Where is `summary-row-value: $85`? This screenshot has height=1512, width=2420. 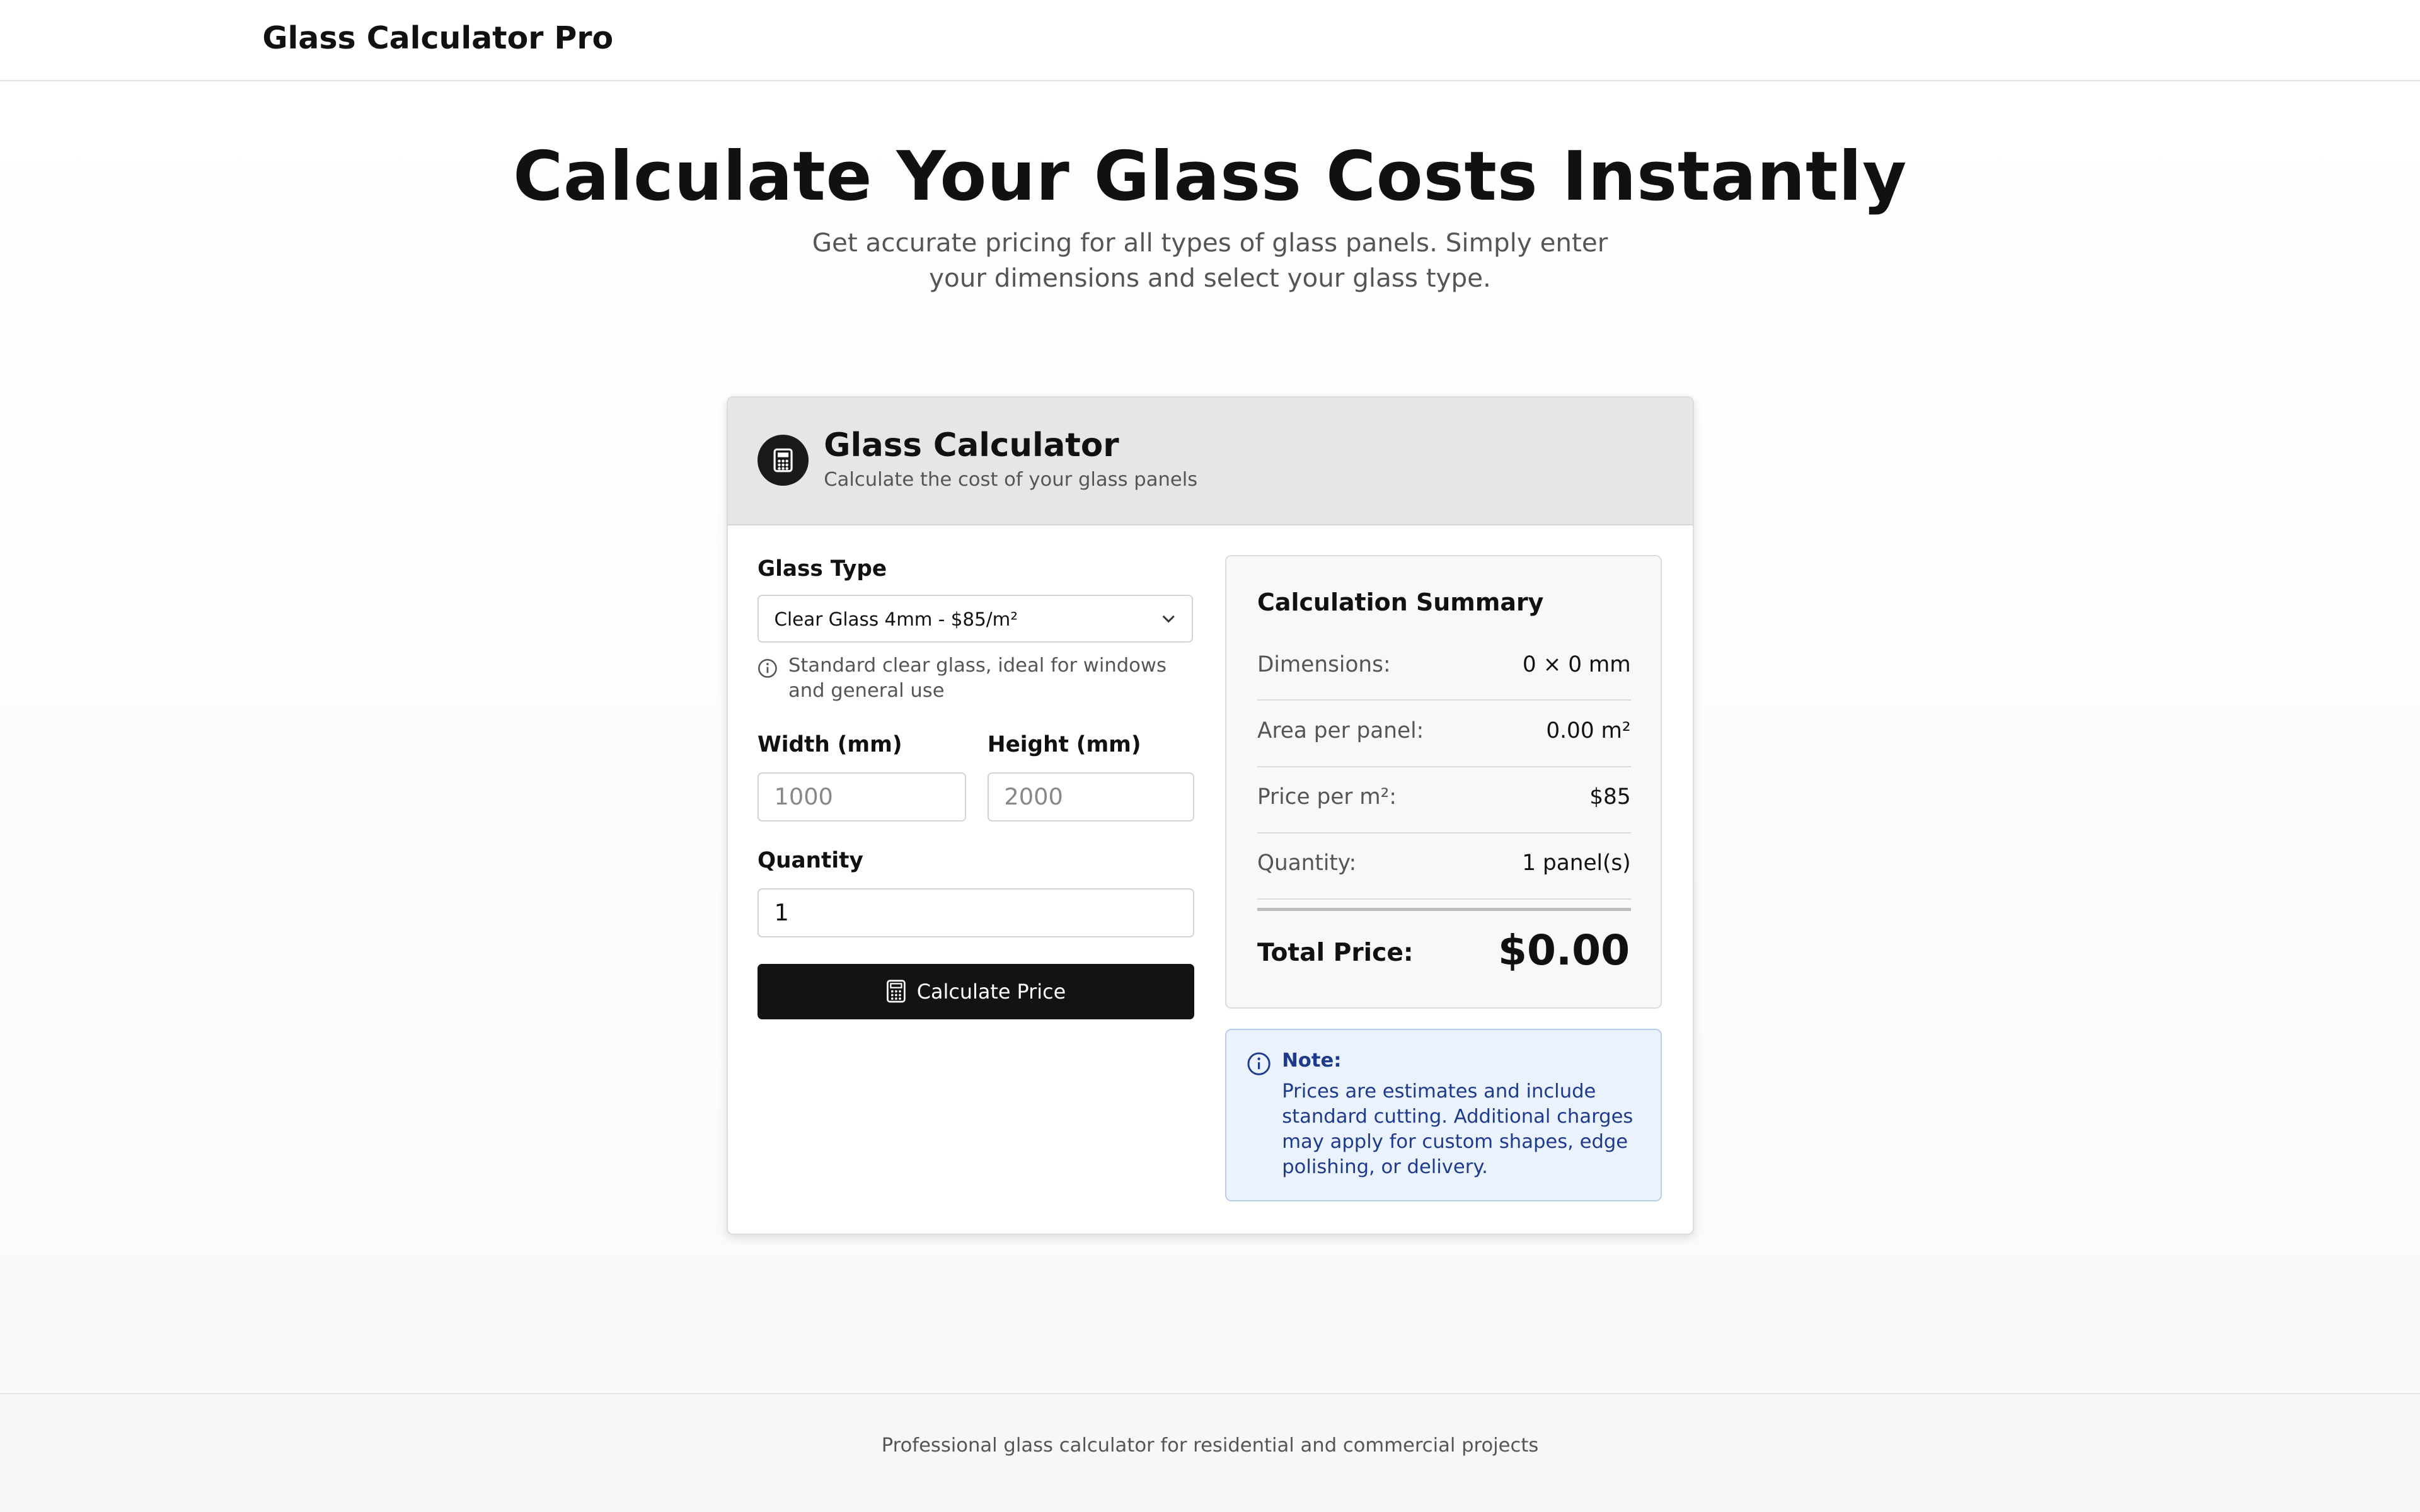 summary-row-value: $85 is located at coordinates (1610, 797).